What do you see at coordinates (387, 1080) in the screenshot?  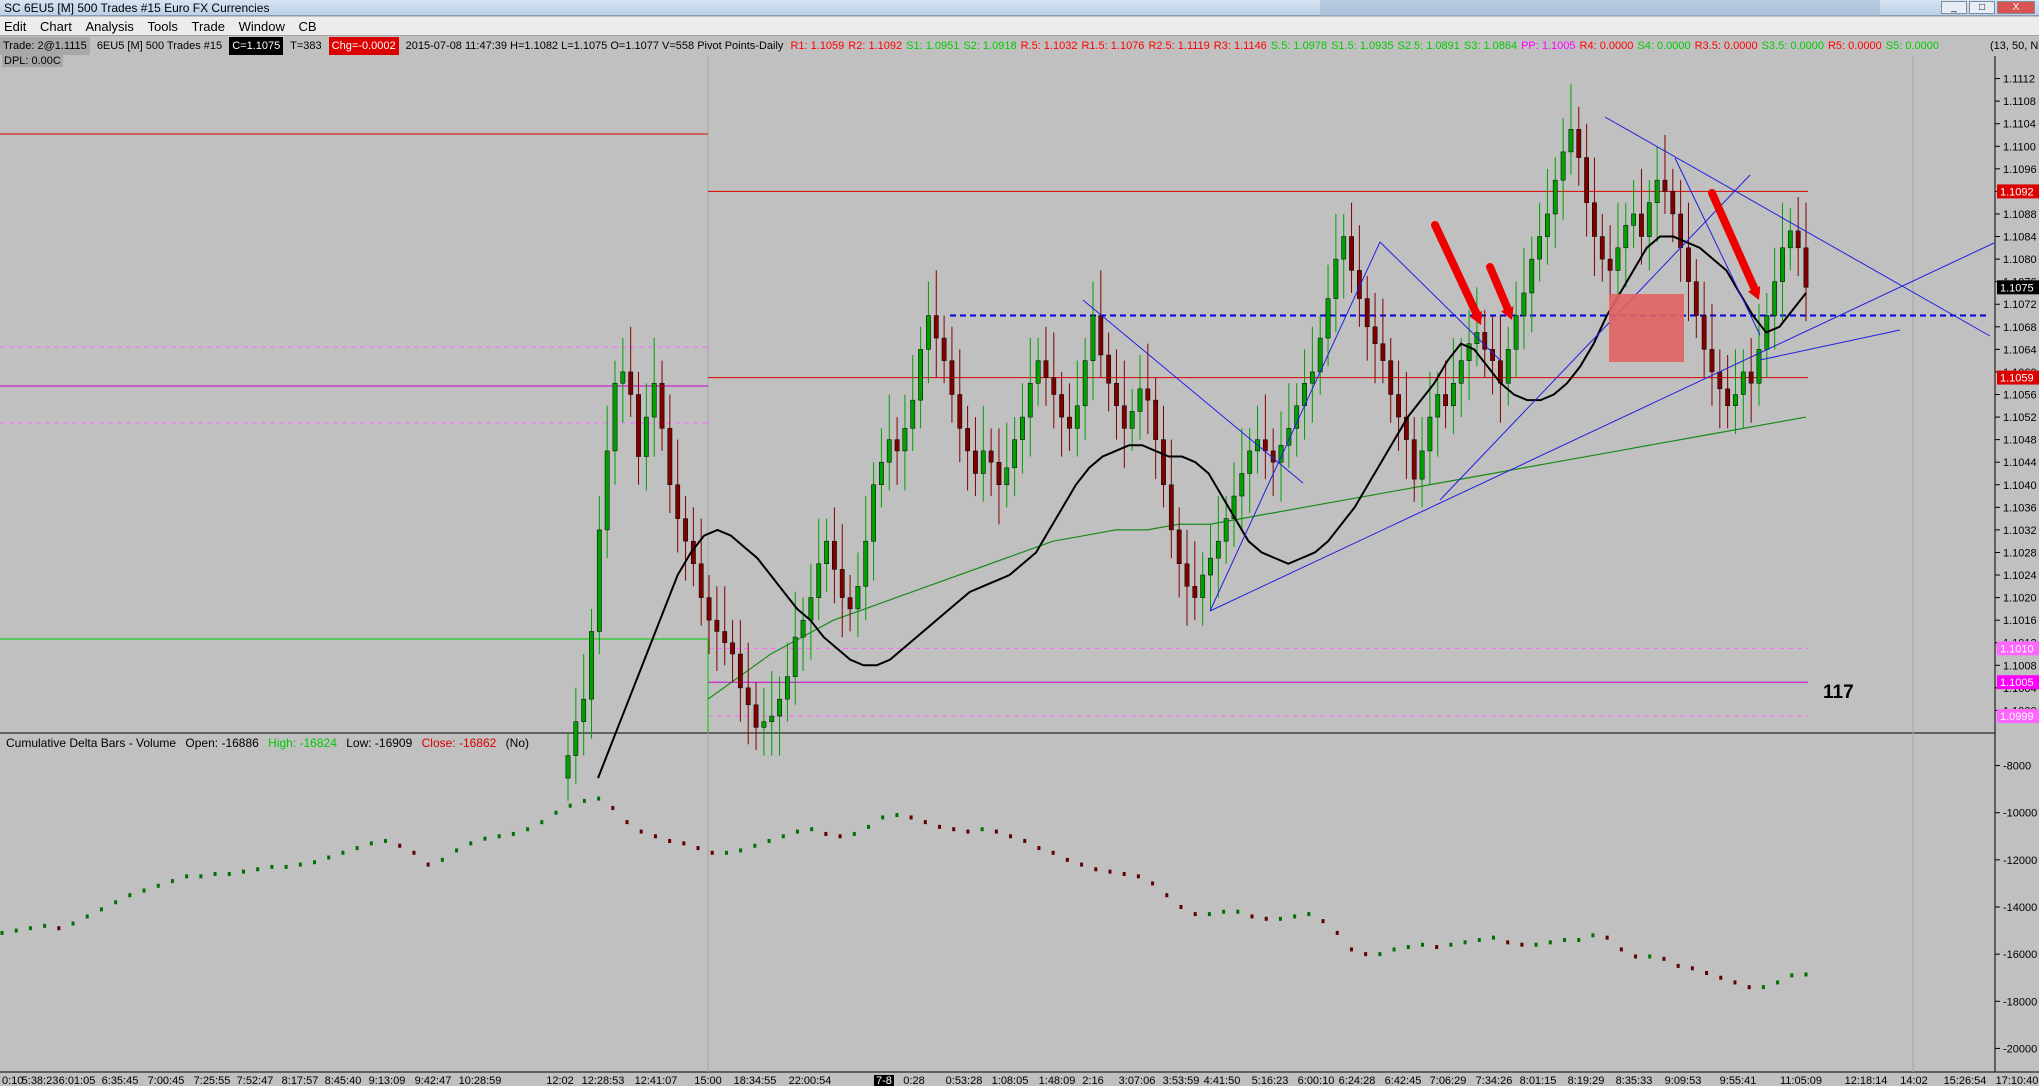 I see `time-tick-label: 9:13:09` at bounding box center [387, 1080].